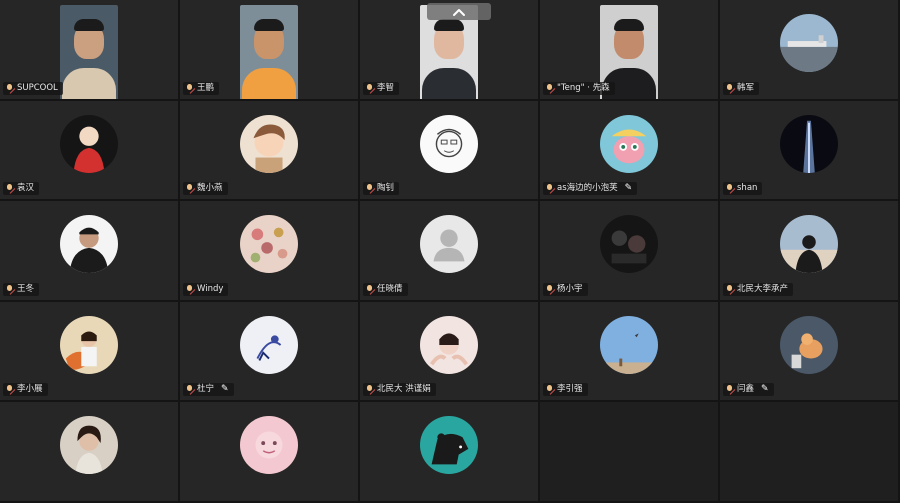 The image size is (900, 503). I want to click on participant-tile: 任晓倩, so click(450, 251).